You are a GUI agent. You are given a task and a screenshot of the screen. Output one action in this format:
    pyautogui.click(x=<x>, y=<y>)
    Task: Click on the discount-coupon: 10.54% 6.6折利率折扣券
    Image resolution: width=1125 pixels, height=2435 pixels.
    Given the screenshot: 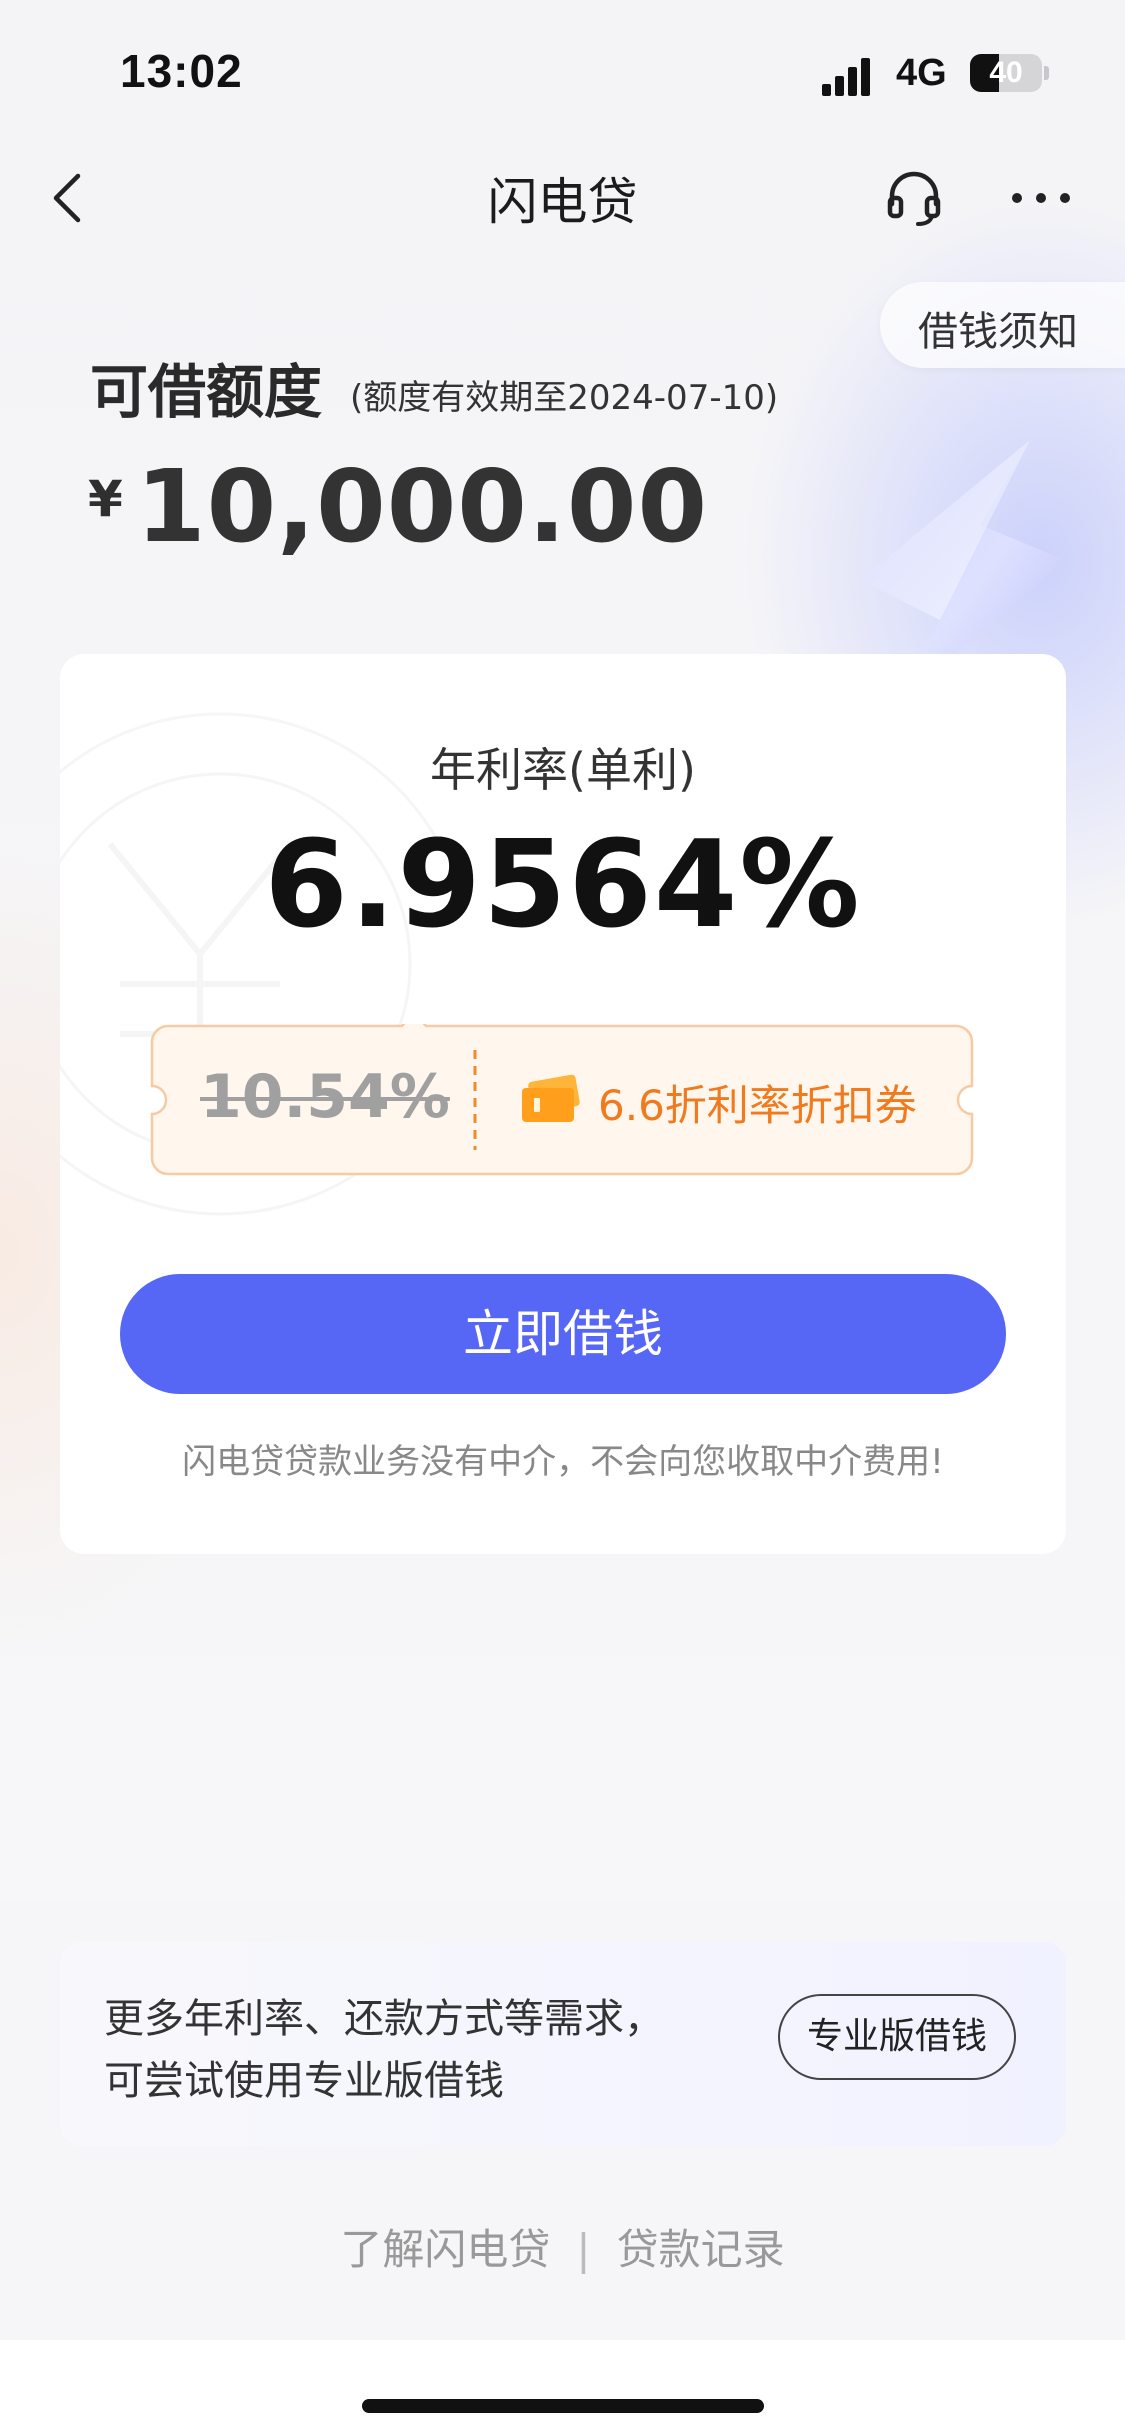 What is the action you would take?
    pyautogui.click(x=562, y=1100)
    